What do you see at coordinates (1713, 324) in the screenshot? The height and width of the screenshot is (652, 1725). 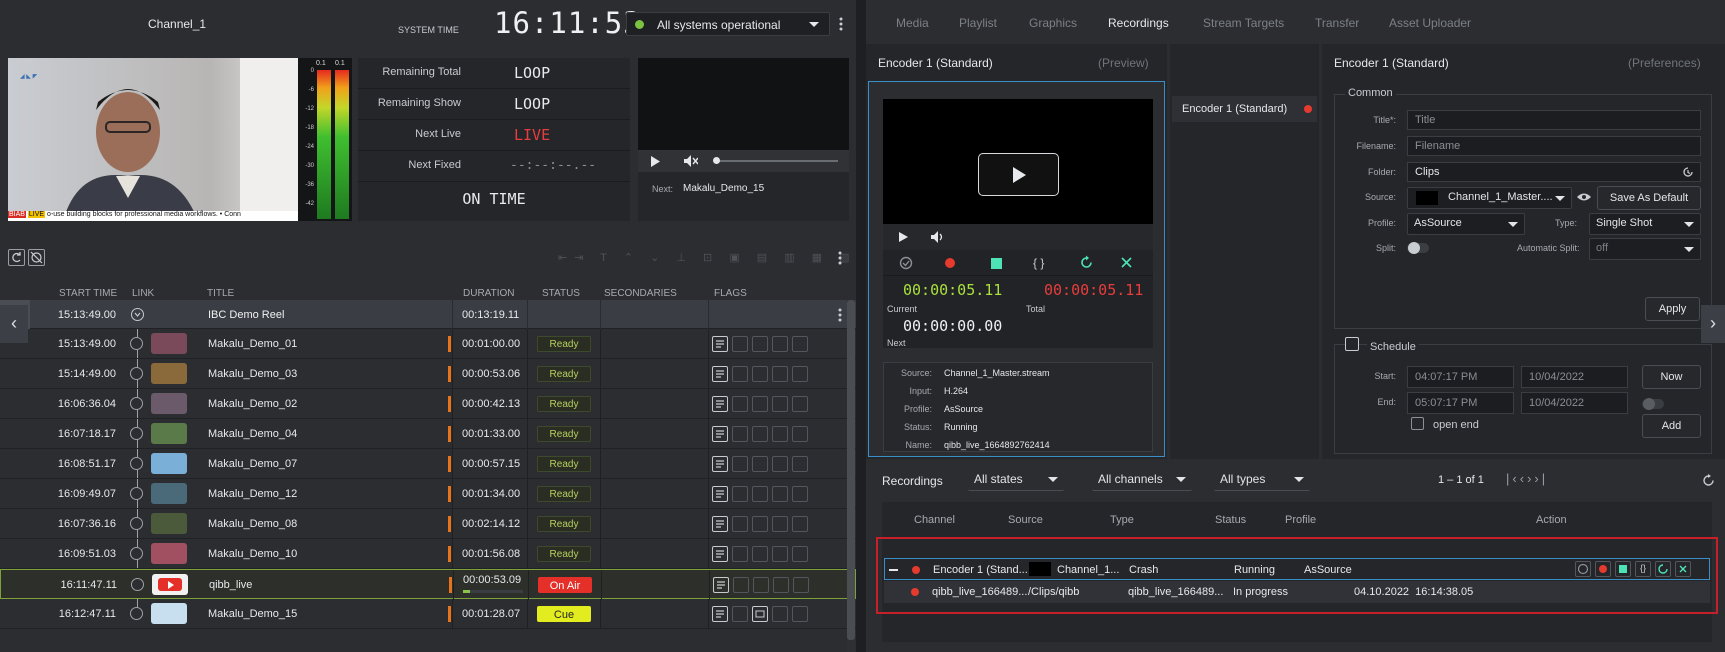 I see `chevron-right-icon: ›` at bounding box center [1713, 324].